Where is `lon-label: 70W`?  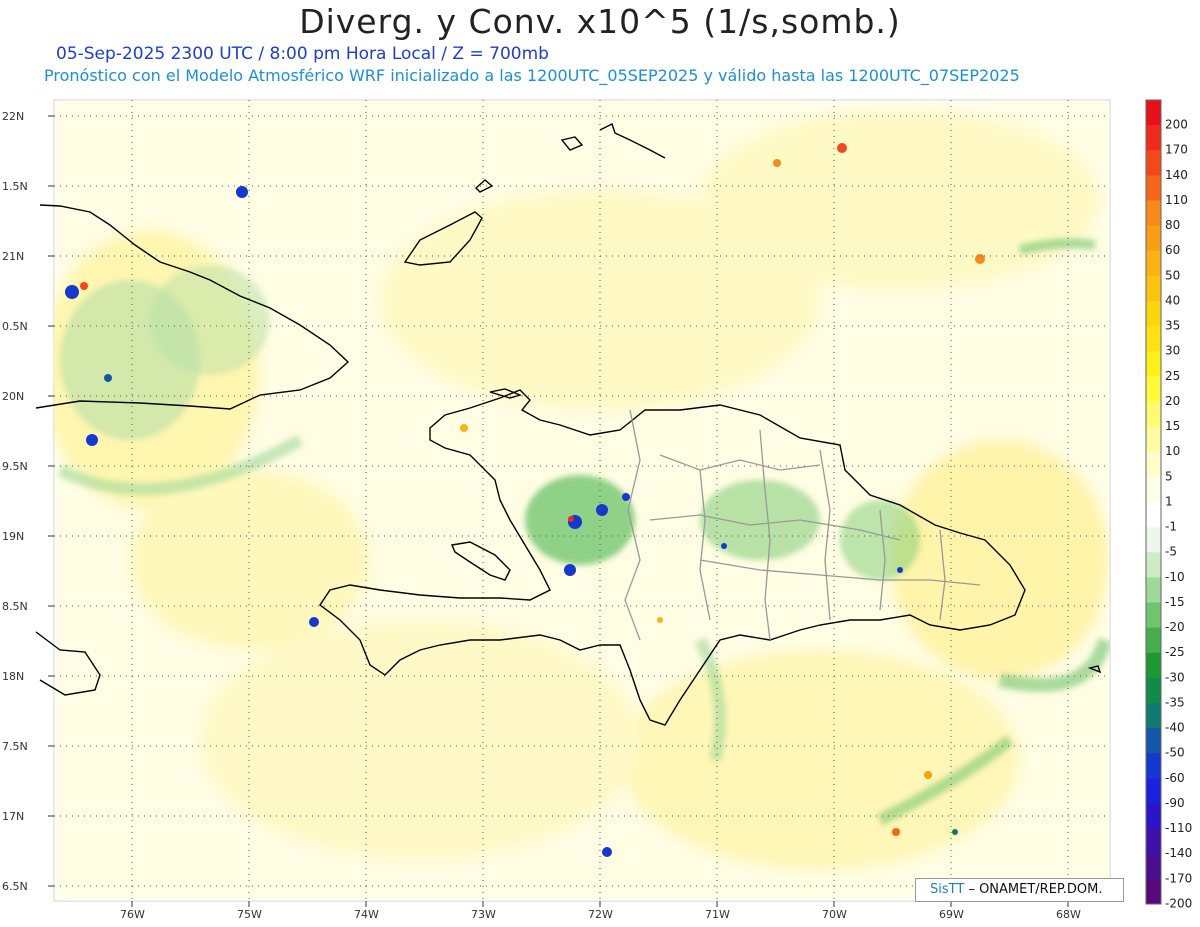
lon-label: 70W is located at coordinates (834, 914).